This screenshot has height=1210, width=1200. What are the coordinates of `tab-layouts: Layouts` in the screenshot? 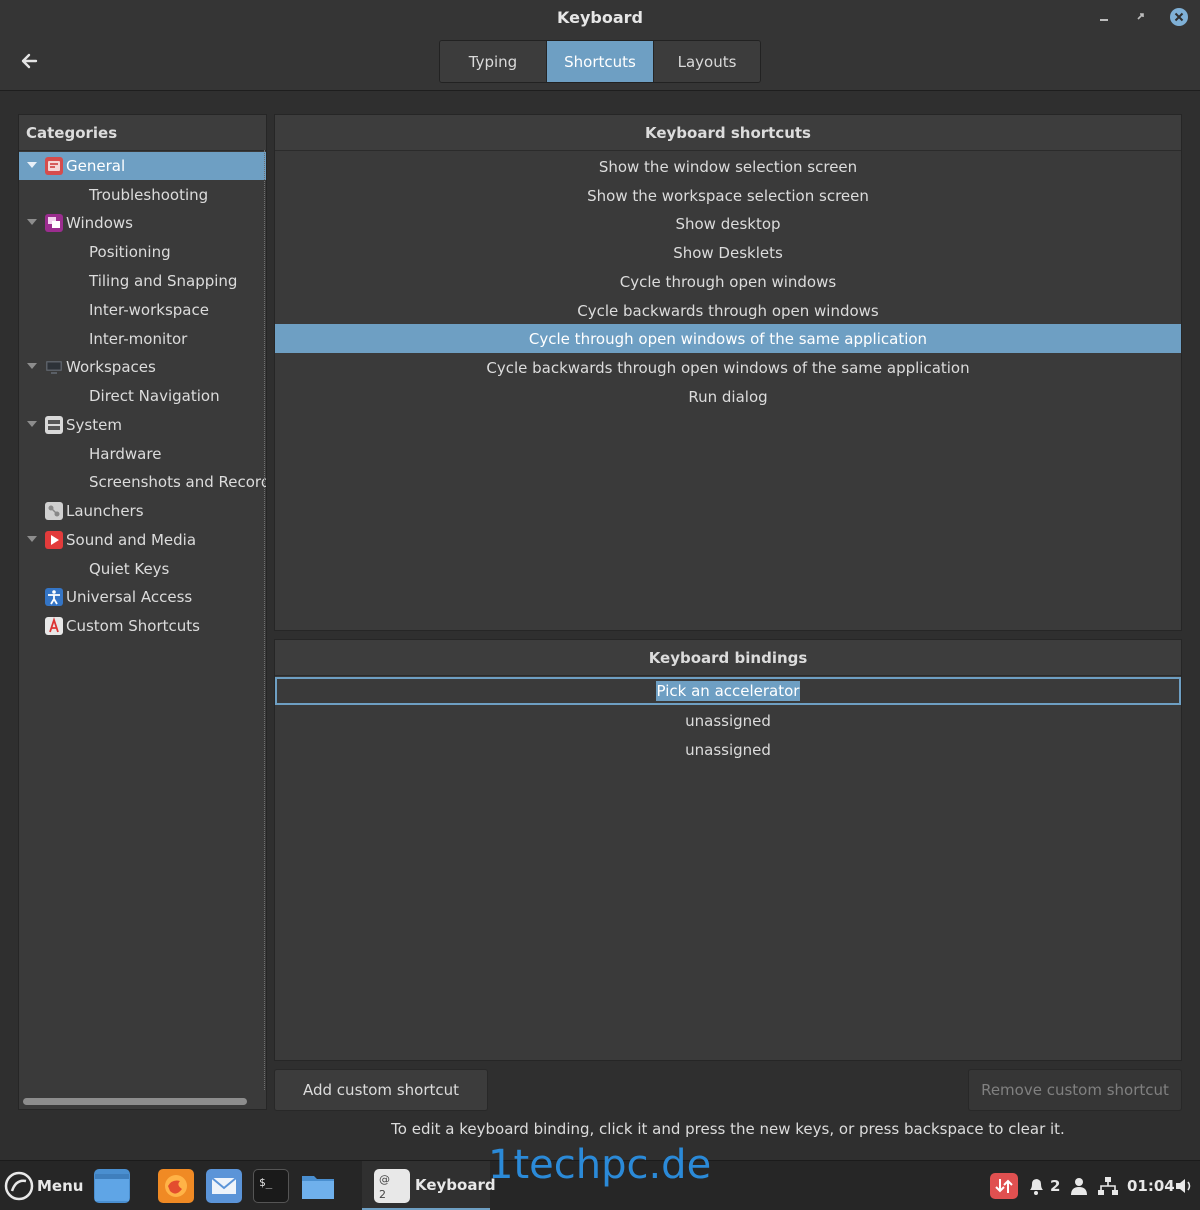 It's located at (707, 61).